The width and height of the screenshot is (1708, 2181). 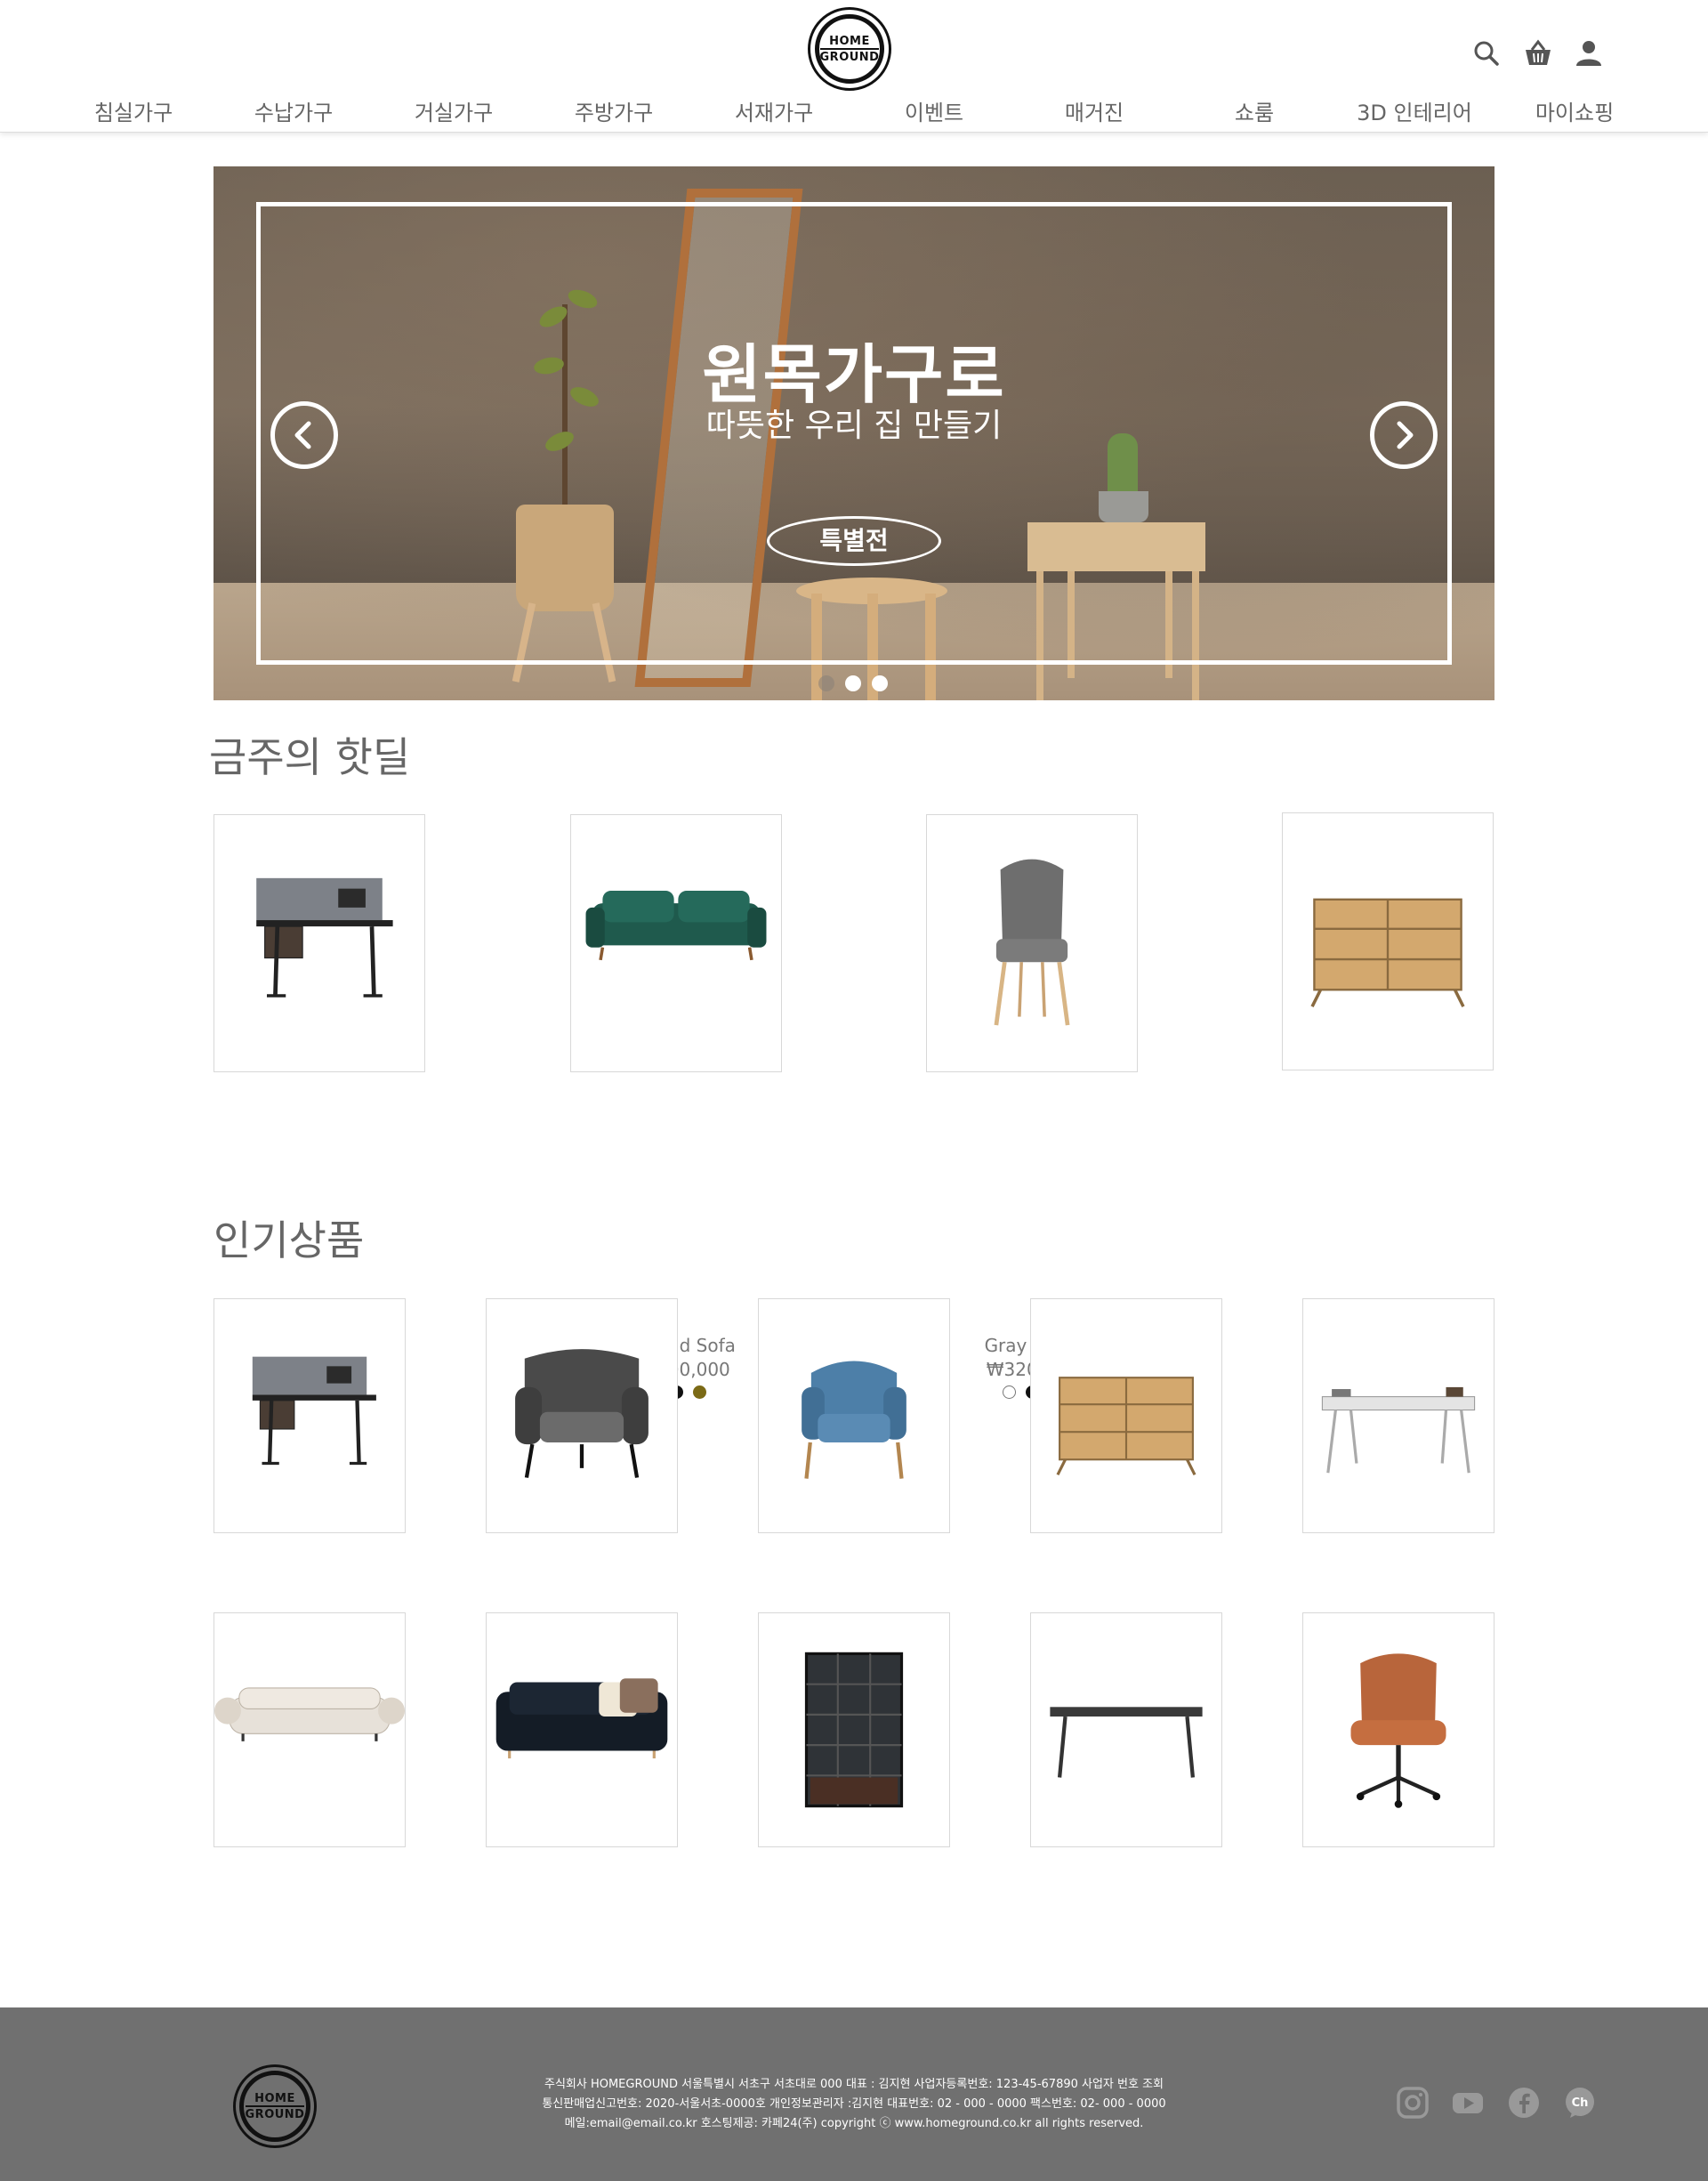 What do you see at coordinates (289, 1240) in the screenshot?
I see `popular-title: 인기상품` at bounding box center [289, 1240].